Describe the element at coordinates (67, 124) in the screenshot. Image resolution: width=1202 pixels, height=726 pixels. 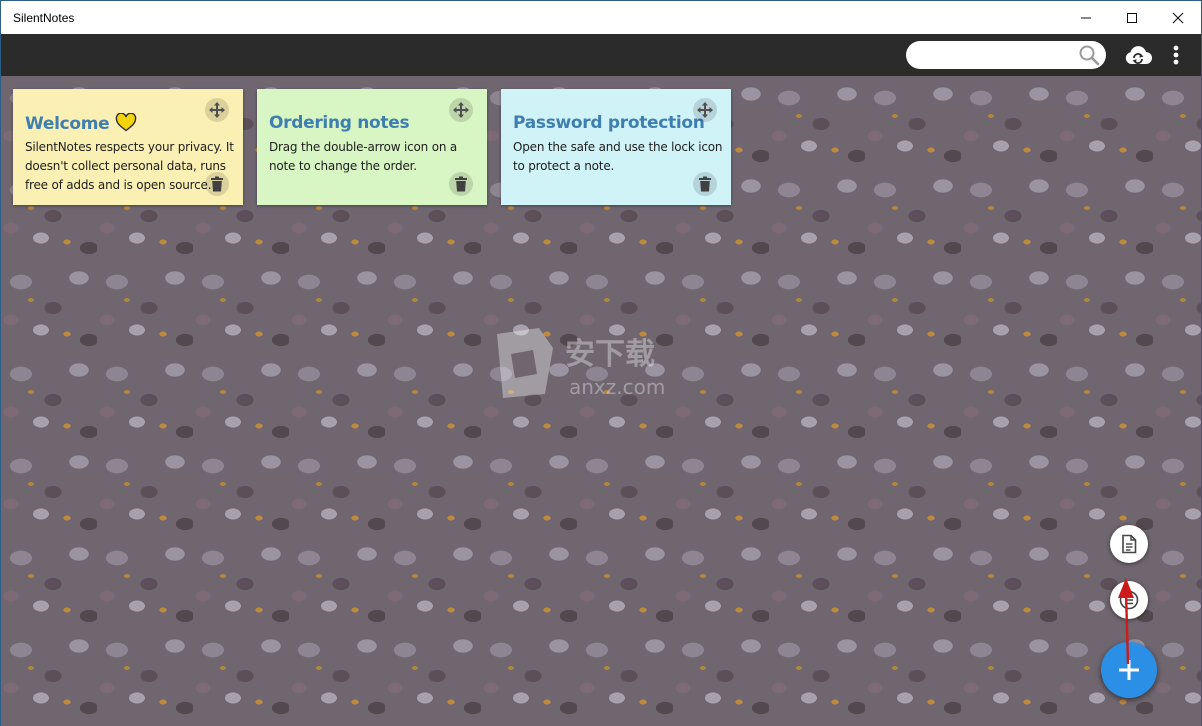
I see `note-title-text: Welcome` at that location.